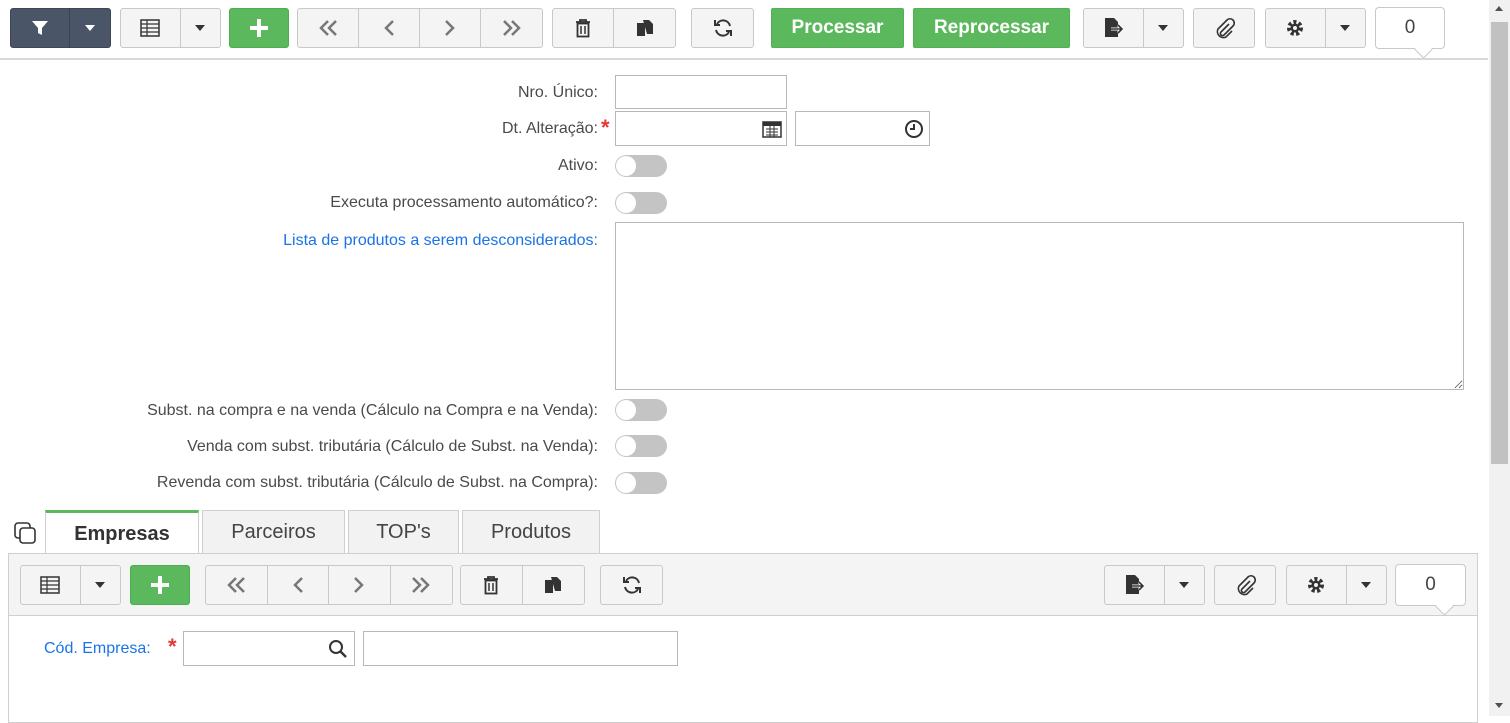 The image size is (1510, 723). I want to click on filter-button-group, so click(60, 28).